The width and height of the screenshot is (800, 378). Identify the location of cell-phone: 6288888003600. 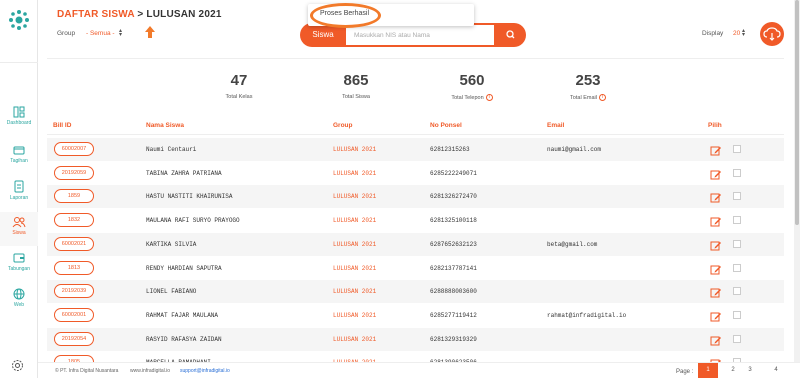
(453, 292).